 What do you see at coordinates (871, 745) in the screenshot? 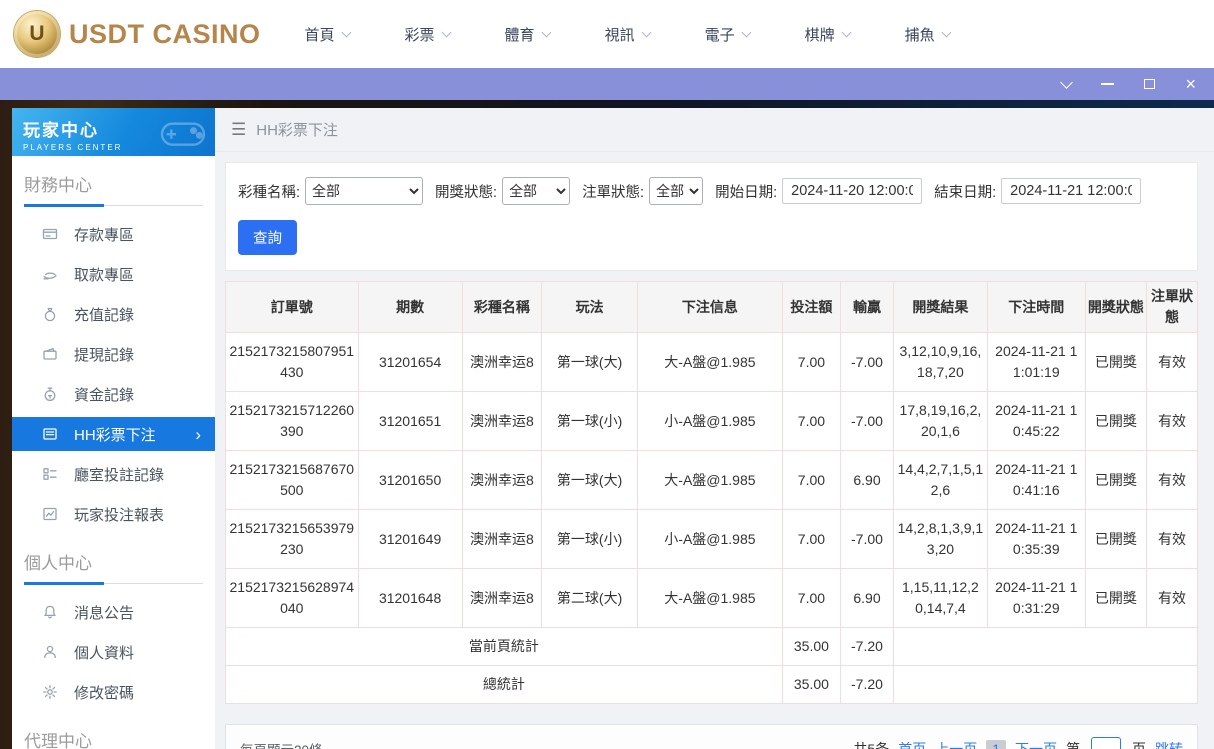
I see `total-count: 共5条` at bounding box center [871, 745].